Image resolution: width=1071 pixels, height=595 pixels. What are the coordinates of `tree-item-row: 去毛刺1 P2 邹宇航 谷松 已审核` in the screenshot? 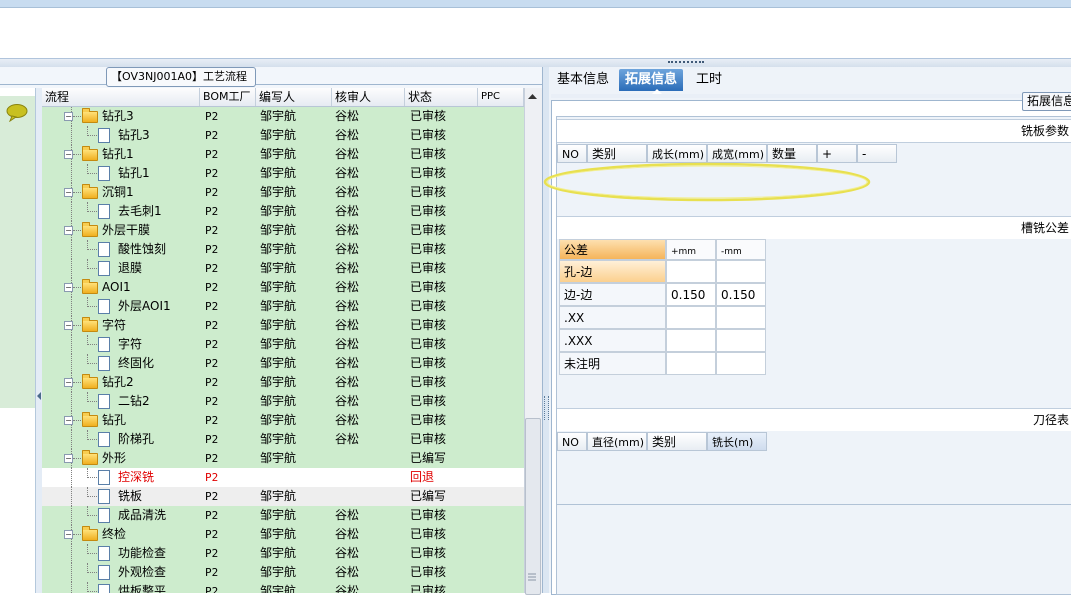 It's located at (283, 211).